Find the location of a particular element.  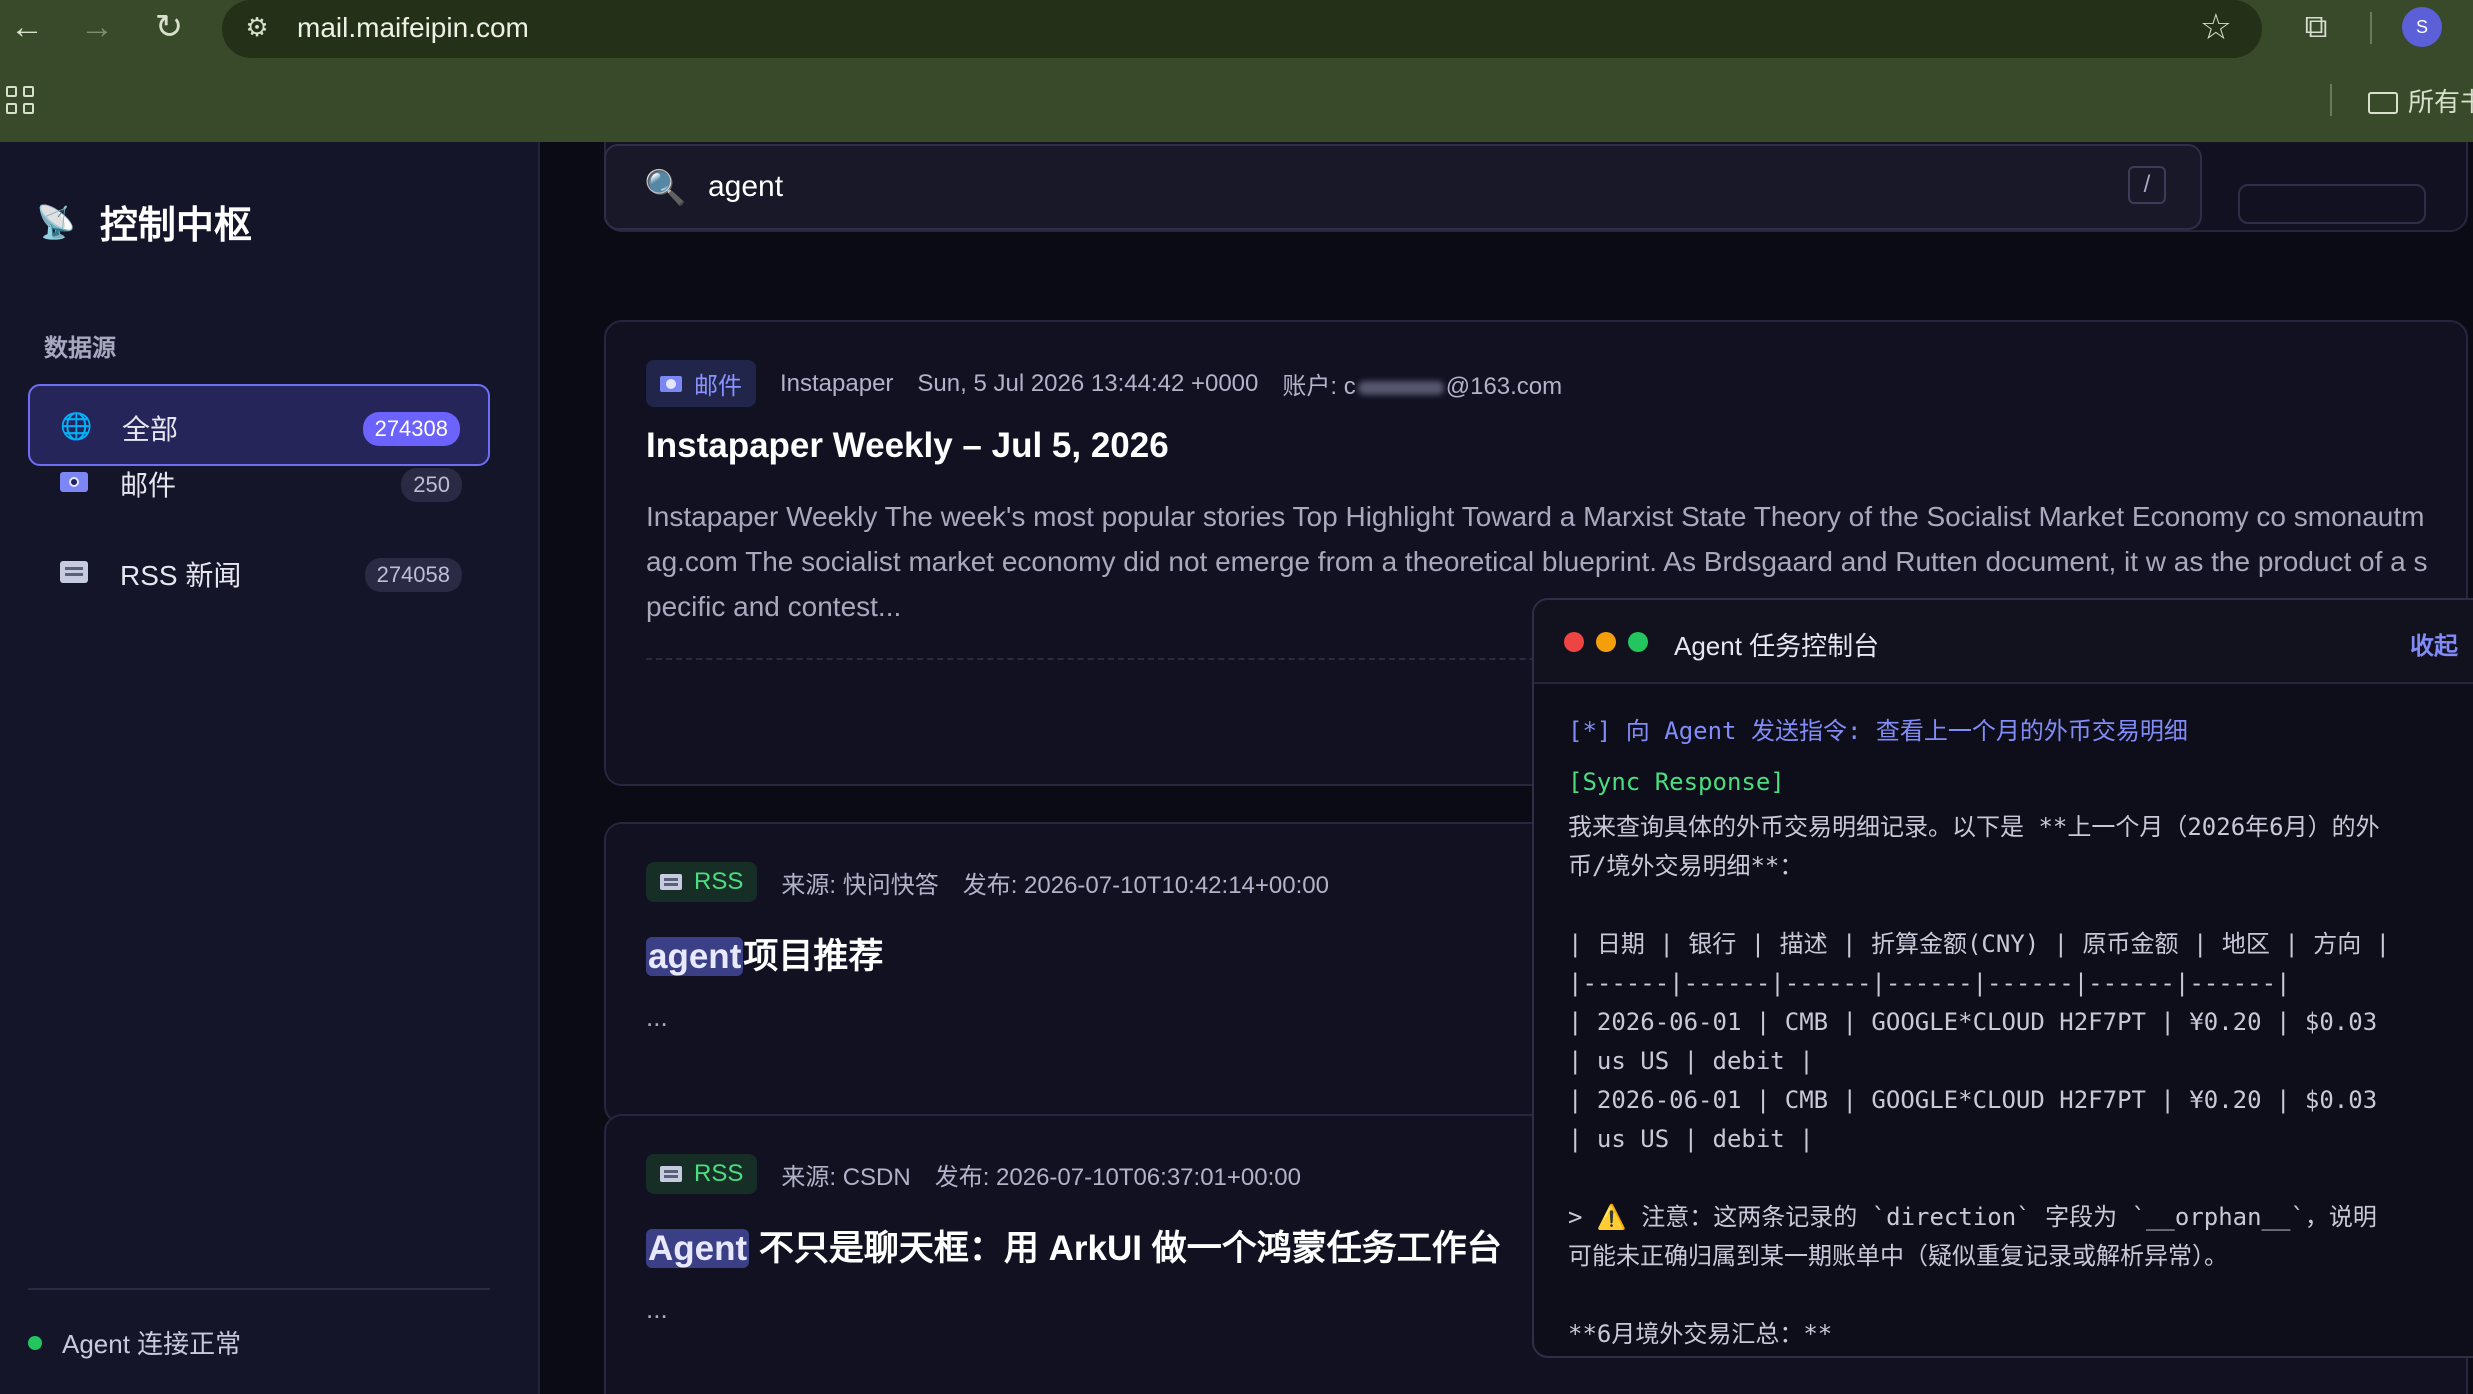

browser-chrome: ← → ↻ ⚙ mail.maifeipin.com ☆ ⧉ S 所有书签 is located at coordinates (1236, 71).